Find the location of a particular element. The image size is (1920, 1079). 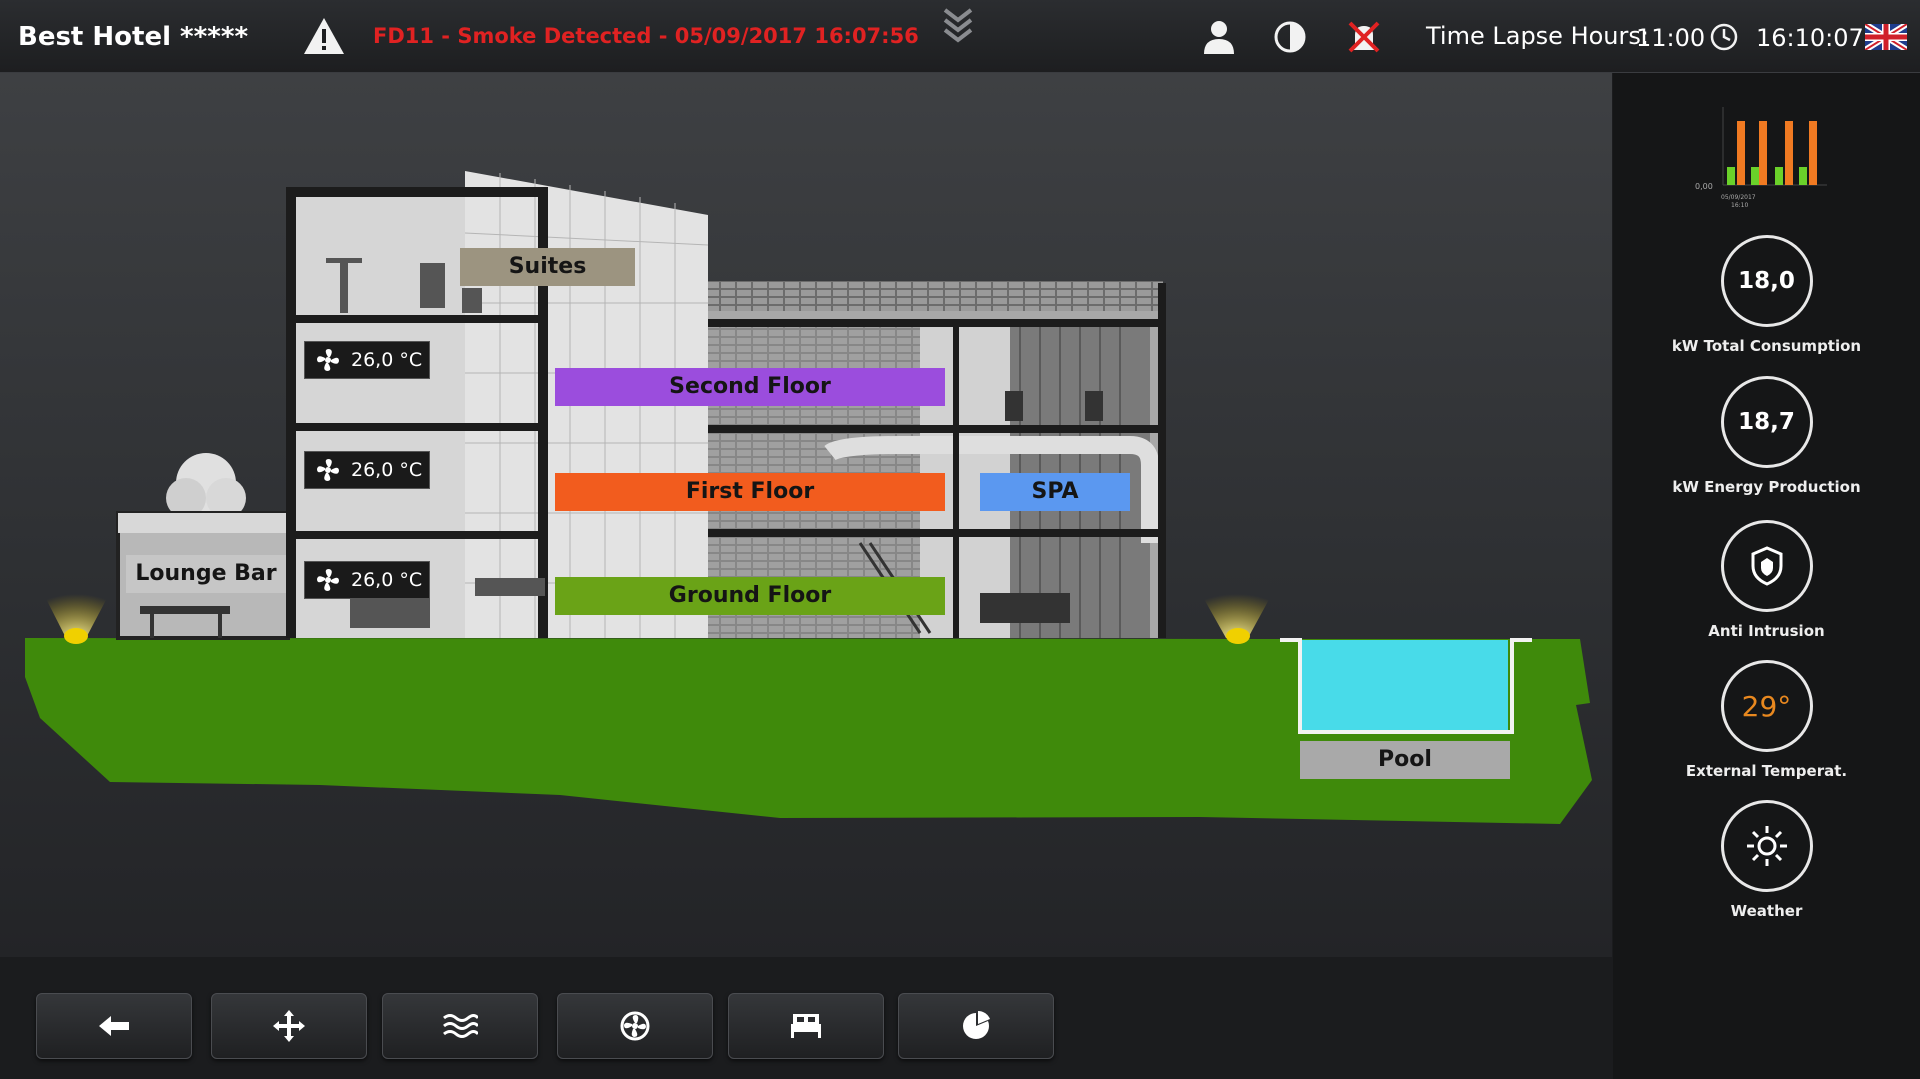

bottom-toolbar is located at coordinates (806, 1018).